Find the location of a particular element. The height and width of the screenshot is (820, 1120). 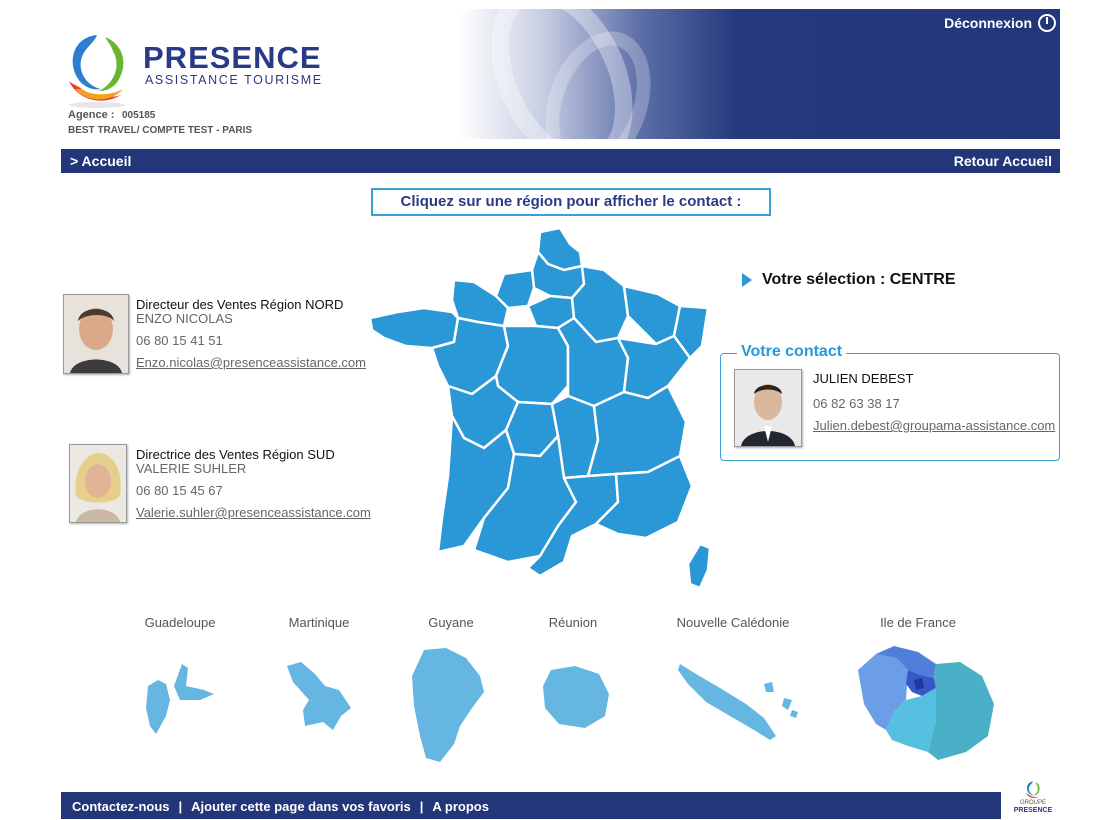

brand-subtitle: ASSISTANCE TOURISME is located at coordinates (234, 80).